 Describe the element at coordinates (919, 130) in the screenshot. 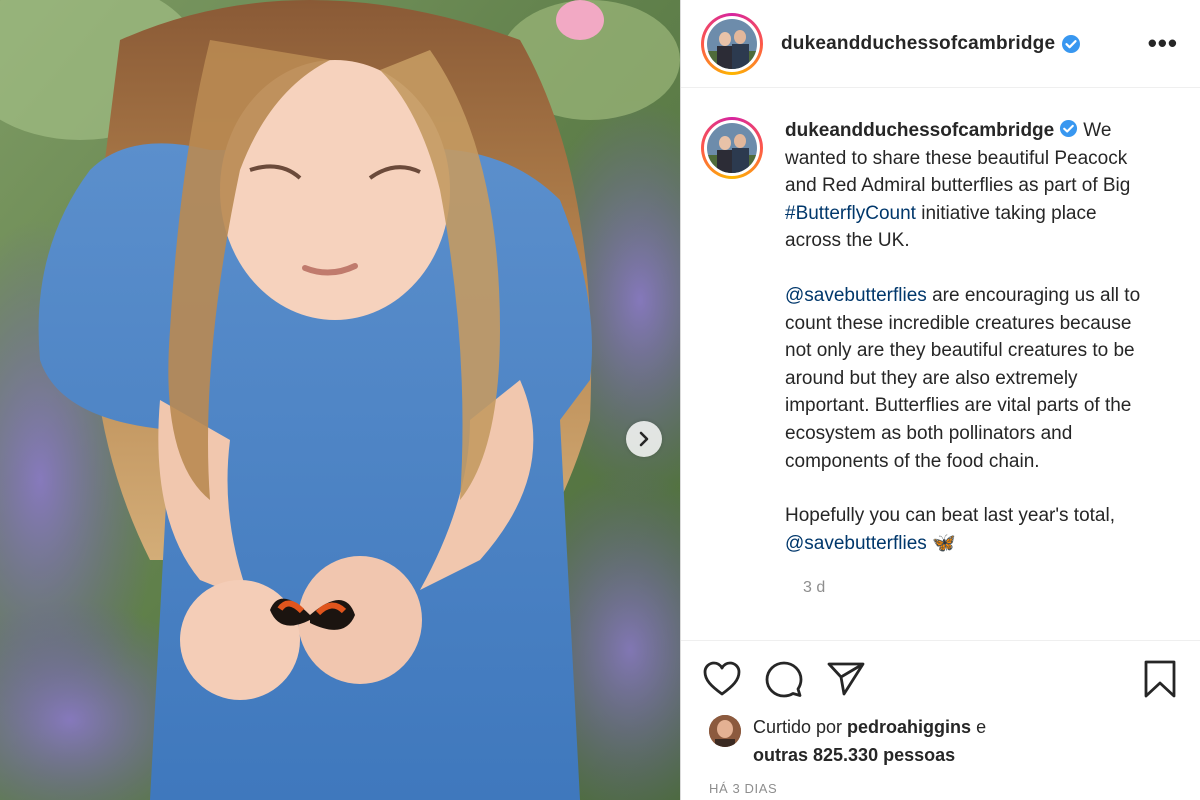

I see `caption-username: dukeandduchessofcambridge` at that location.